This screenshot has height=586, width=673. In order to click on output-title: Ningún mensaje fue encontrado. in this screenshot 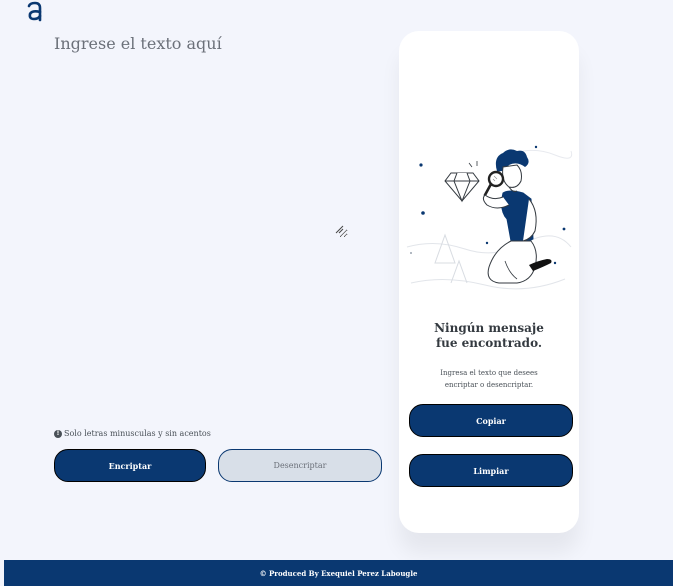, I will do `click(489, 335)`.